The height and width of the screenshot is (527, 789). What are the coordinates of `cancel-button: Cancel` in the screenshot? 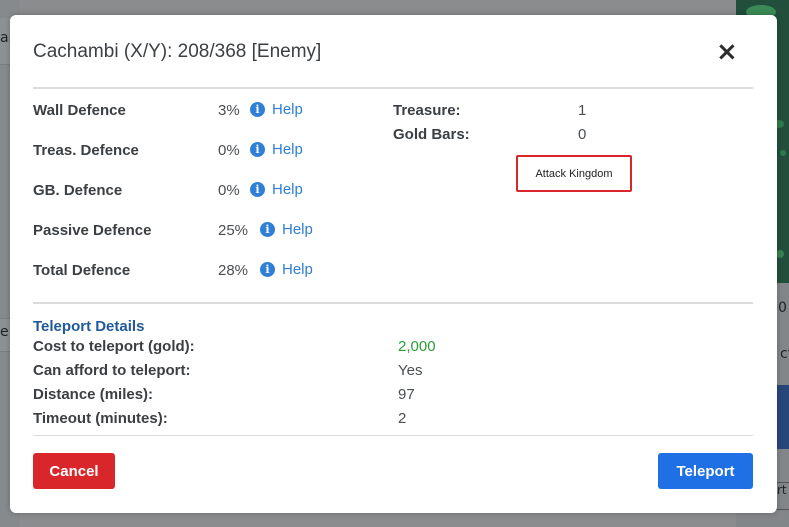 It's located at (74, 471).